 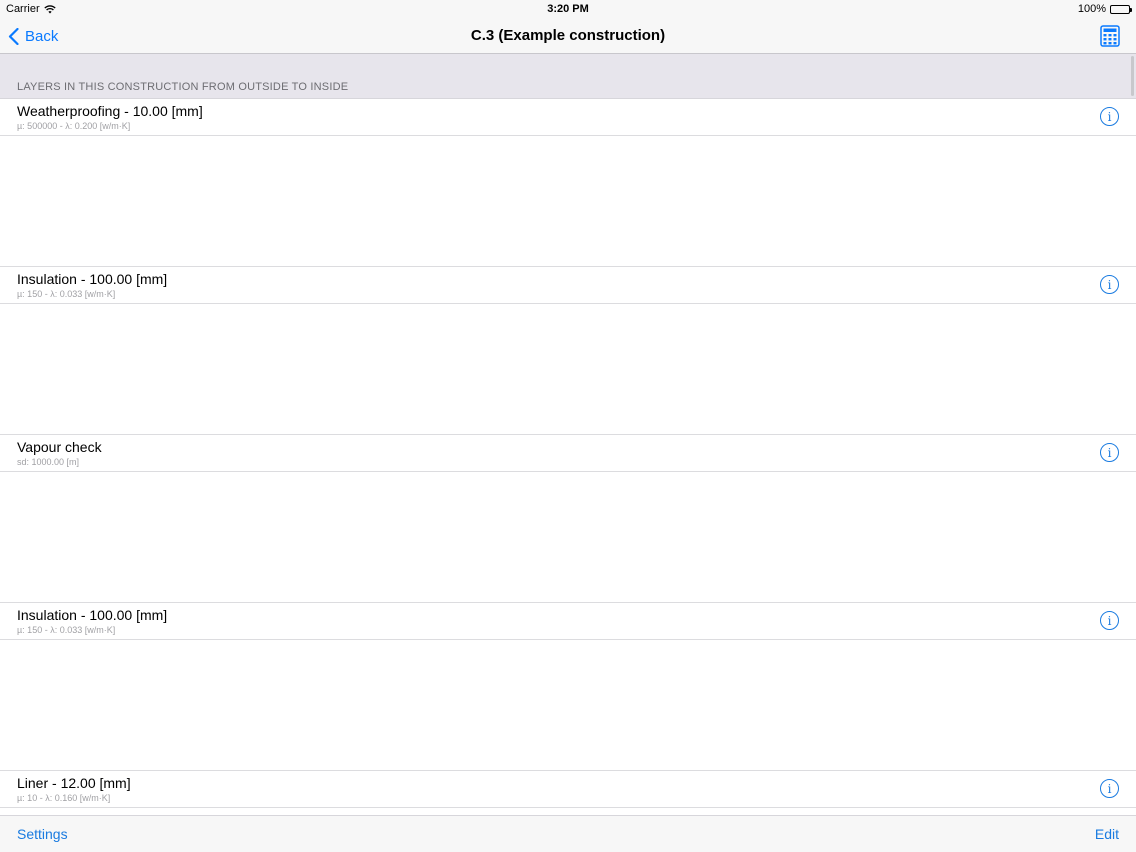 I want to click on layer-row: Vapour check sd: 1000.00 [m] i, so click(x=568, y=453).